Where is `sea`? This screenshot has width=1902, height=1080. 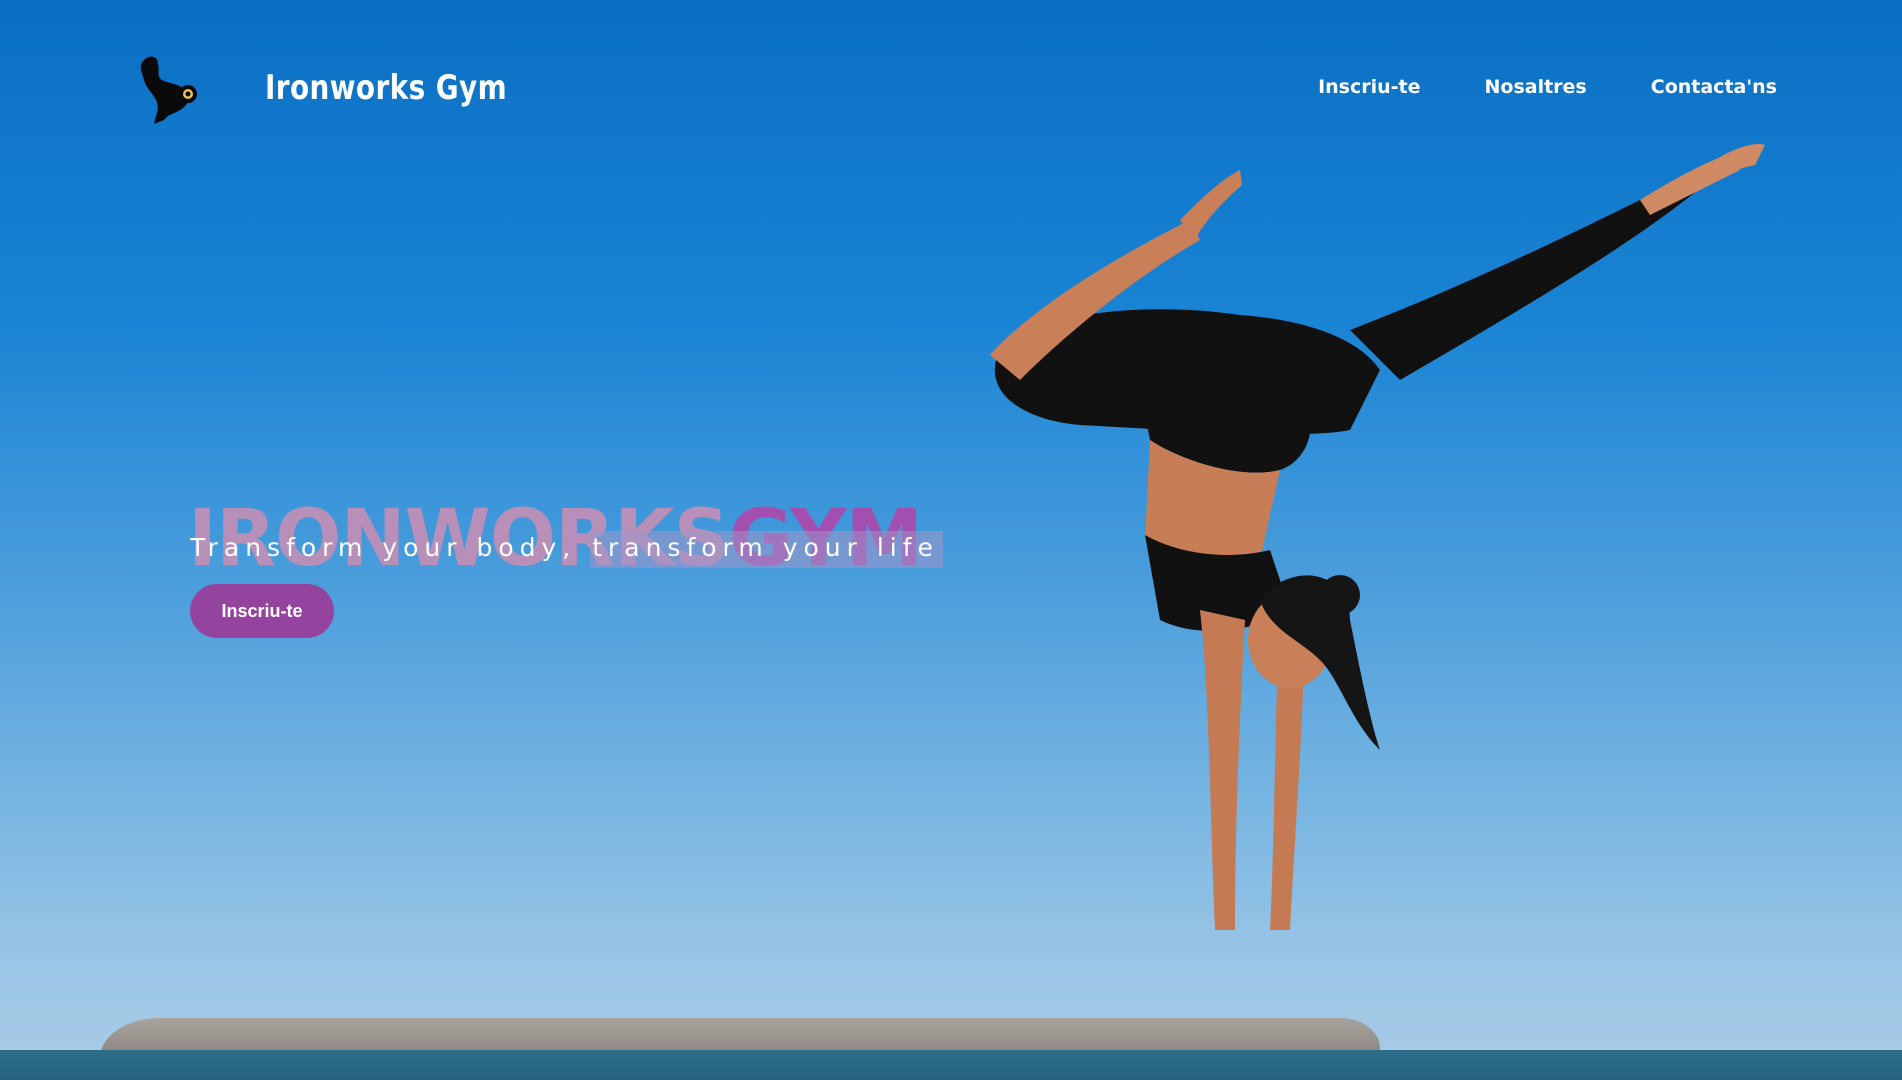
sea is located at coordinates (951, 1065).